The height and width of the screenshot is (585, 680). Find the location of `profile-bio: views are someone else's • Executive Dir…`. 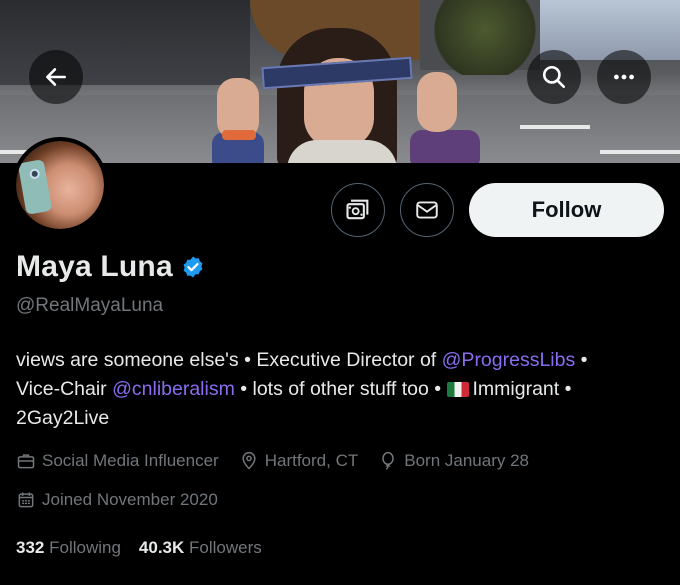

profile-bio: views are someone else's • Executive Dir… is located at coordinates (336, 389).